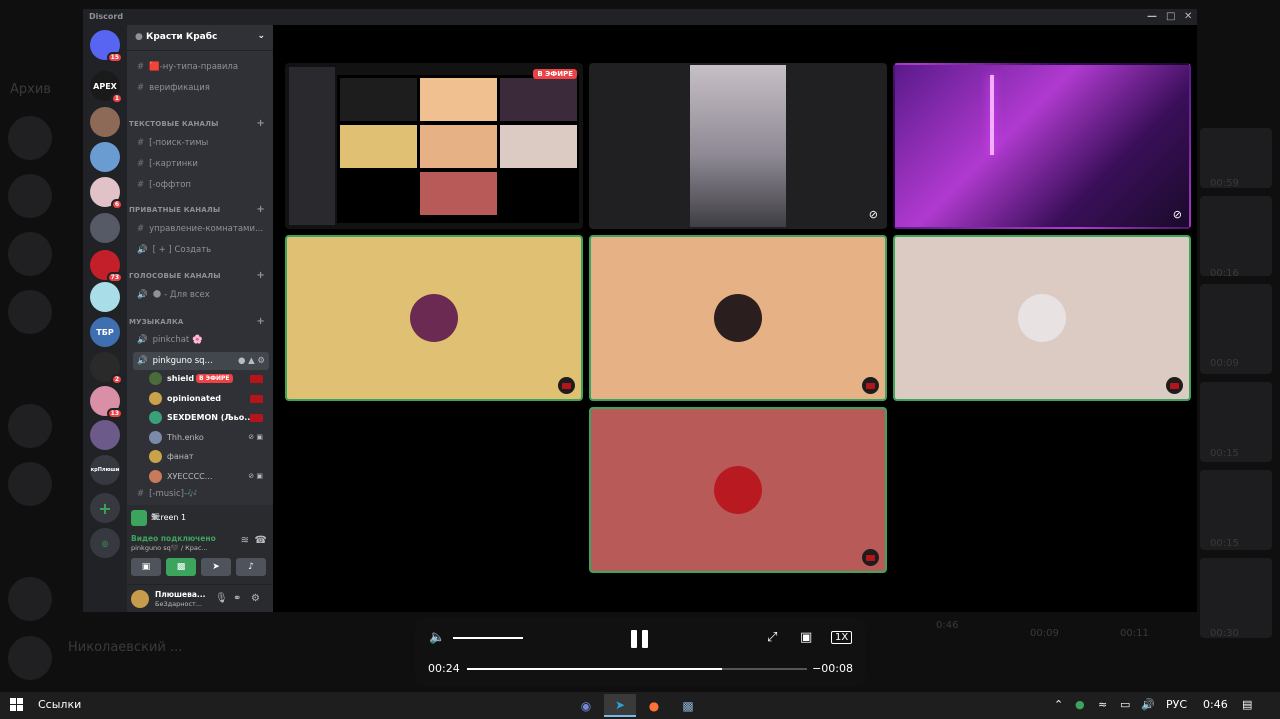 This screenshot has width=1280, height=719. I want to click on screen-share-tile: В ЭФИРЕ, so click(434, 146).